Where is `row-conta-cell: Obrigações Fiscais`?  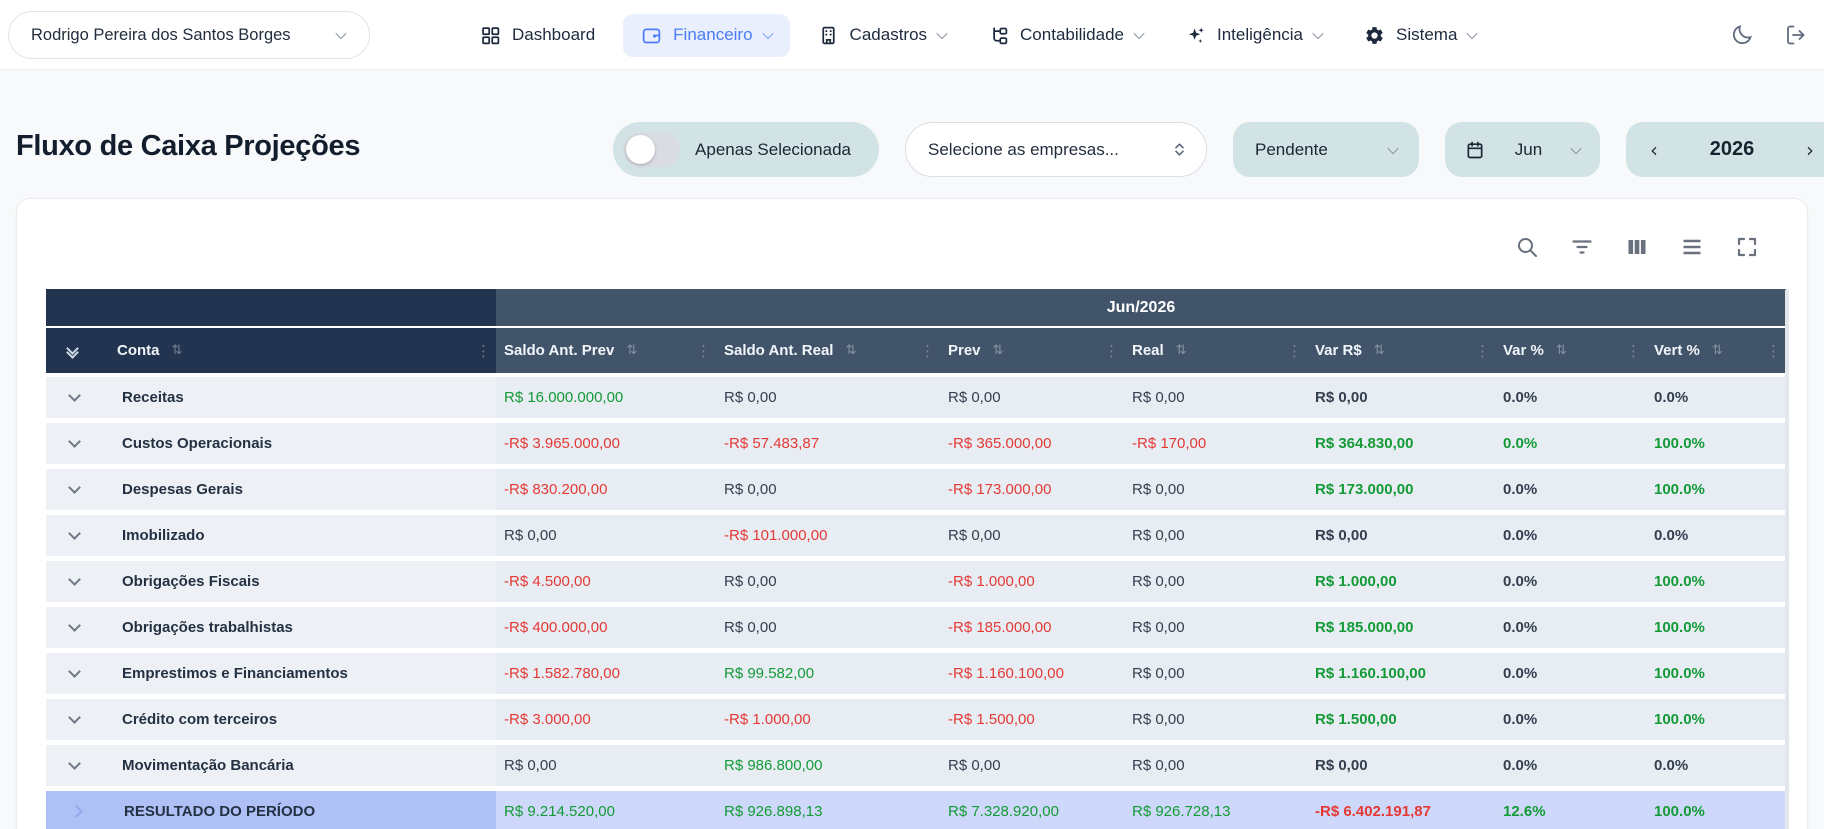
row-conta-cell: Obrigações Fiscais is located at coordinates (271, 581).